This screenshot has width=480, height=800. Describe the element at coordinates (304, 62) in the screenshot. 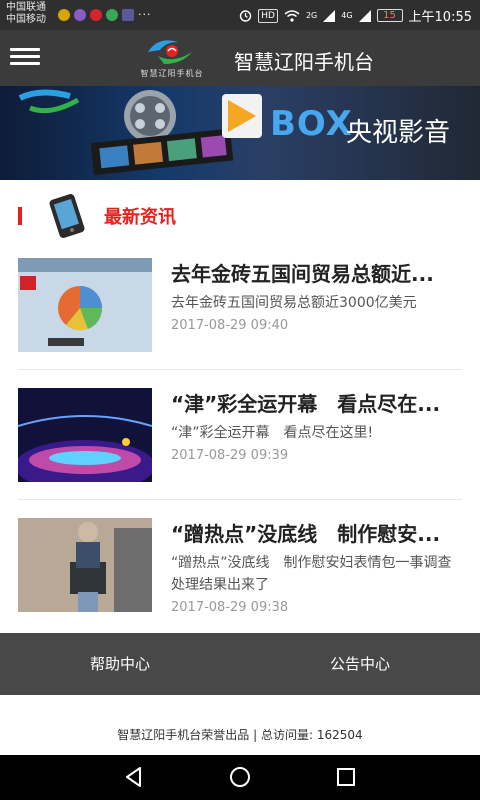

I see `app-title: 智慧辽阳手机台` at that location.